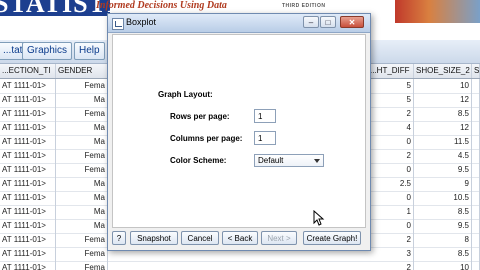  What do you see at coordinates (328, 22) in the screenshot?
I see `maximize-button: □` at bounding box center [328, 22].